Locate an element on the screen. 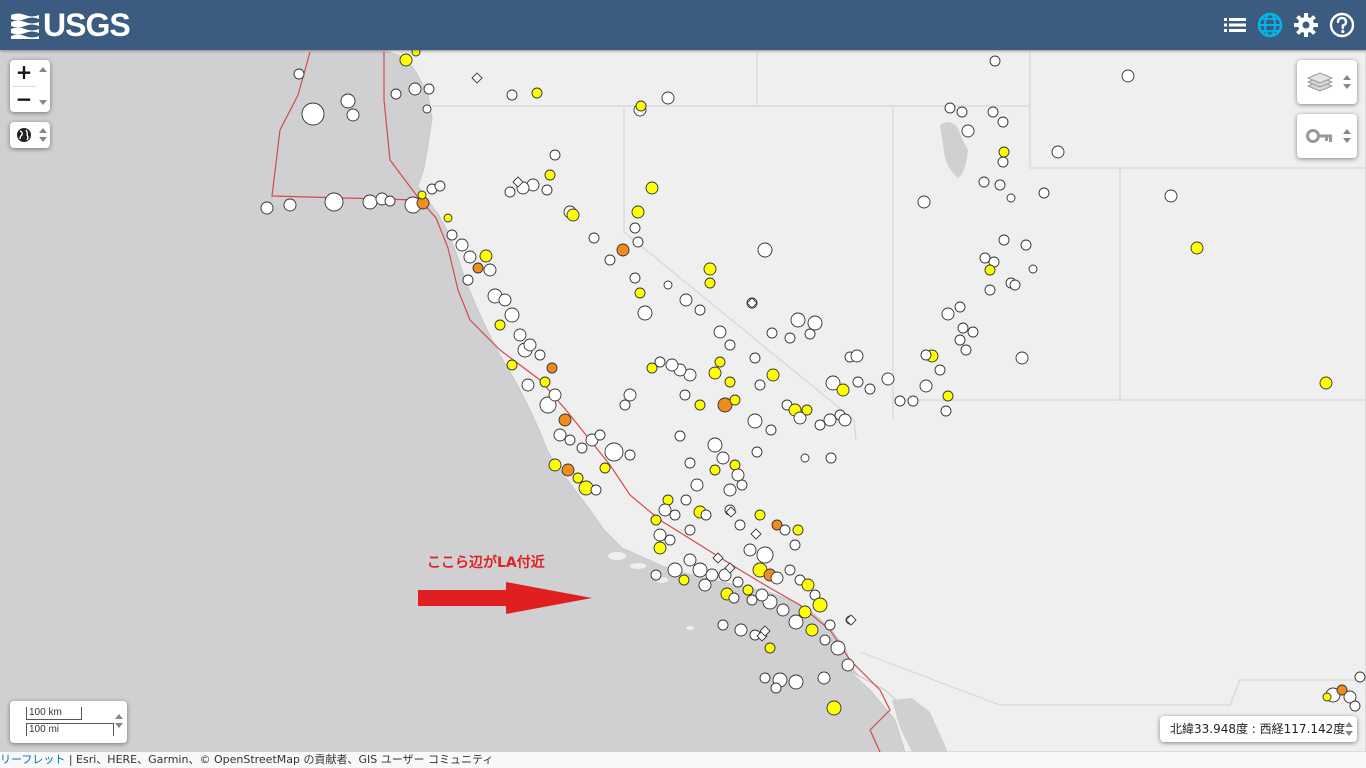 The height and width of the screenshot is (768, 1366). list-icon is located at coordinates (1235, 25).